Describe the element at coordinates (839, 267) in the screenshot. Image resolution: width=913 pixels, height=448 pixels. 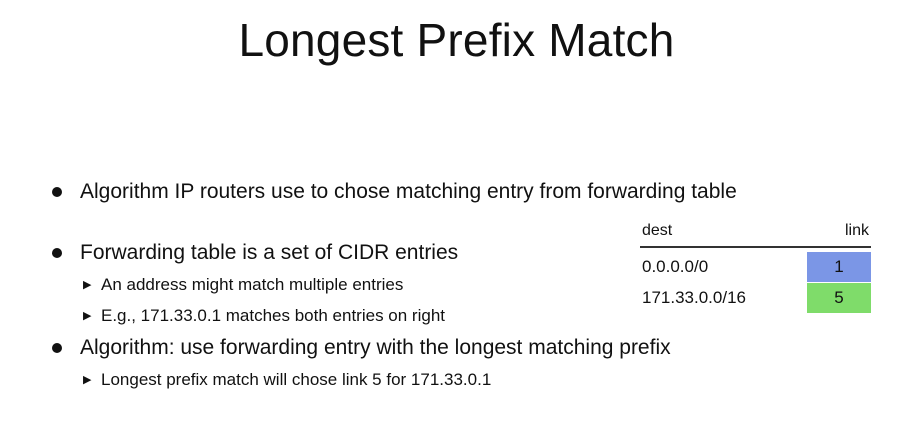
I see `table-cell-link: 1` at that location.